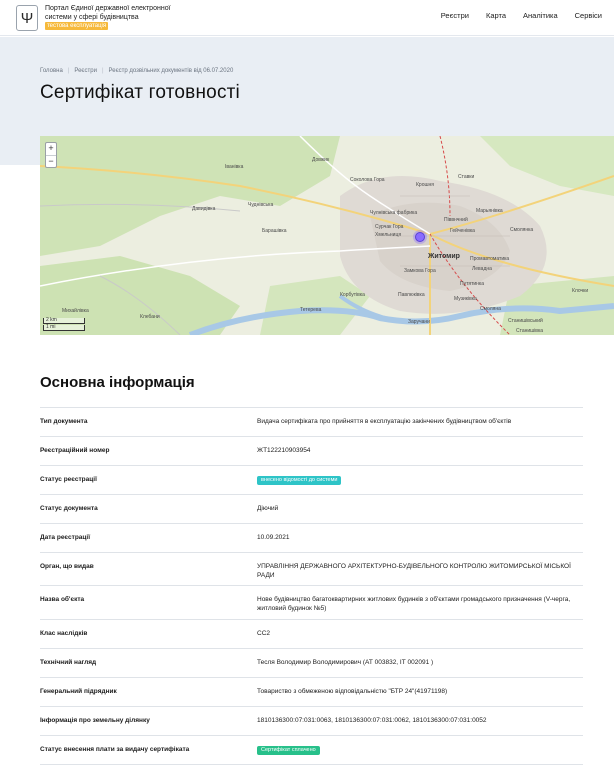  I want to click on map-label: Михайлівка, so click(75, 310).